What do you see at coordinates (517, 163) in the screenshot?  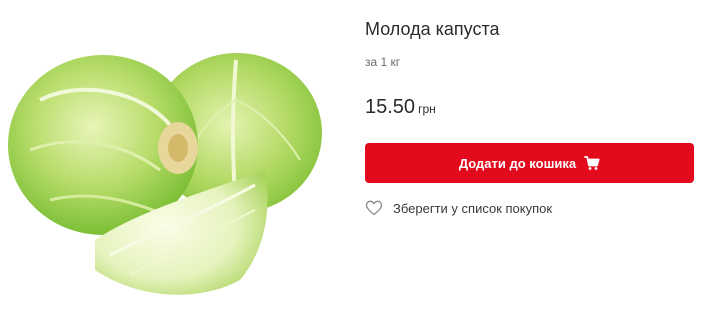 I see `add-to-cart-label: Додати до кошика` at bounding box center [517, 163].